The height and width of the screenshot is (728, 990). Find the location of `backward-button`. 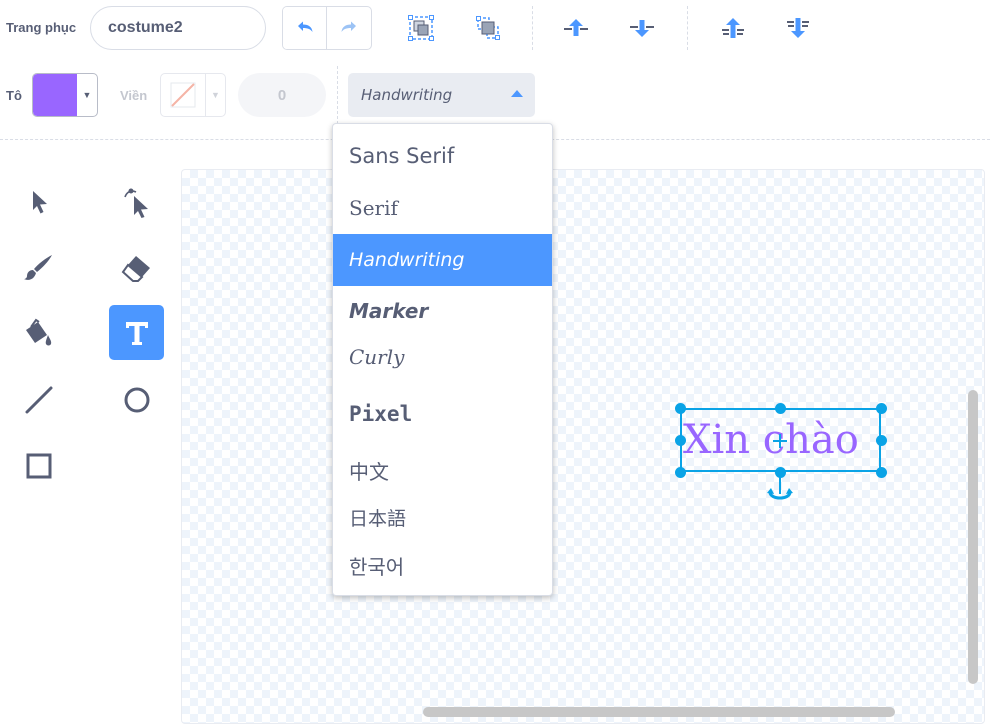

backward-button is located at coordinates (642, 28).